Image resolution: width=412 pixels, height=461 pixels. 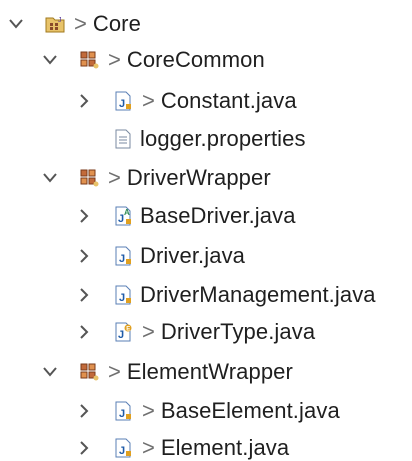 I want to click on package-label: DriverWrapper, so click(x=198, y=177).